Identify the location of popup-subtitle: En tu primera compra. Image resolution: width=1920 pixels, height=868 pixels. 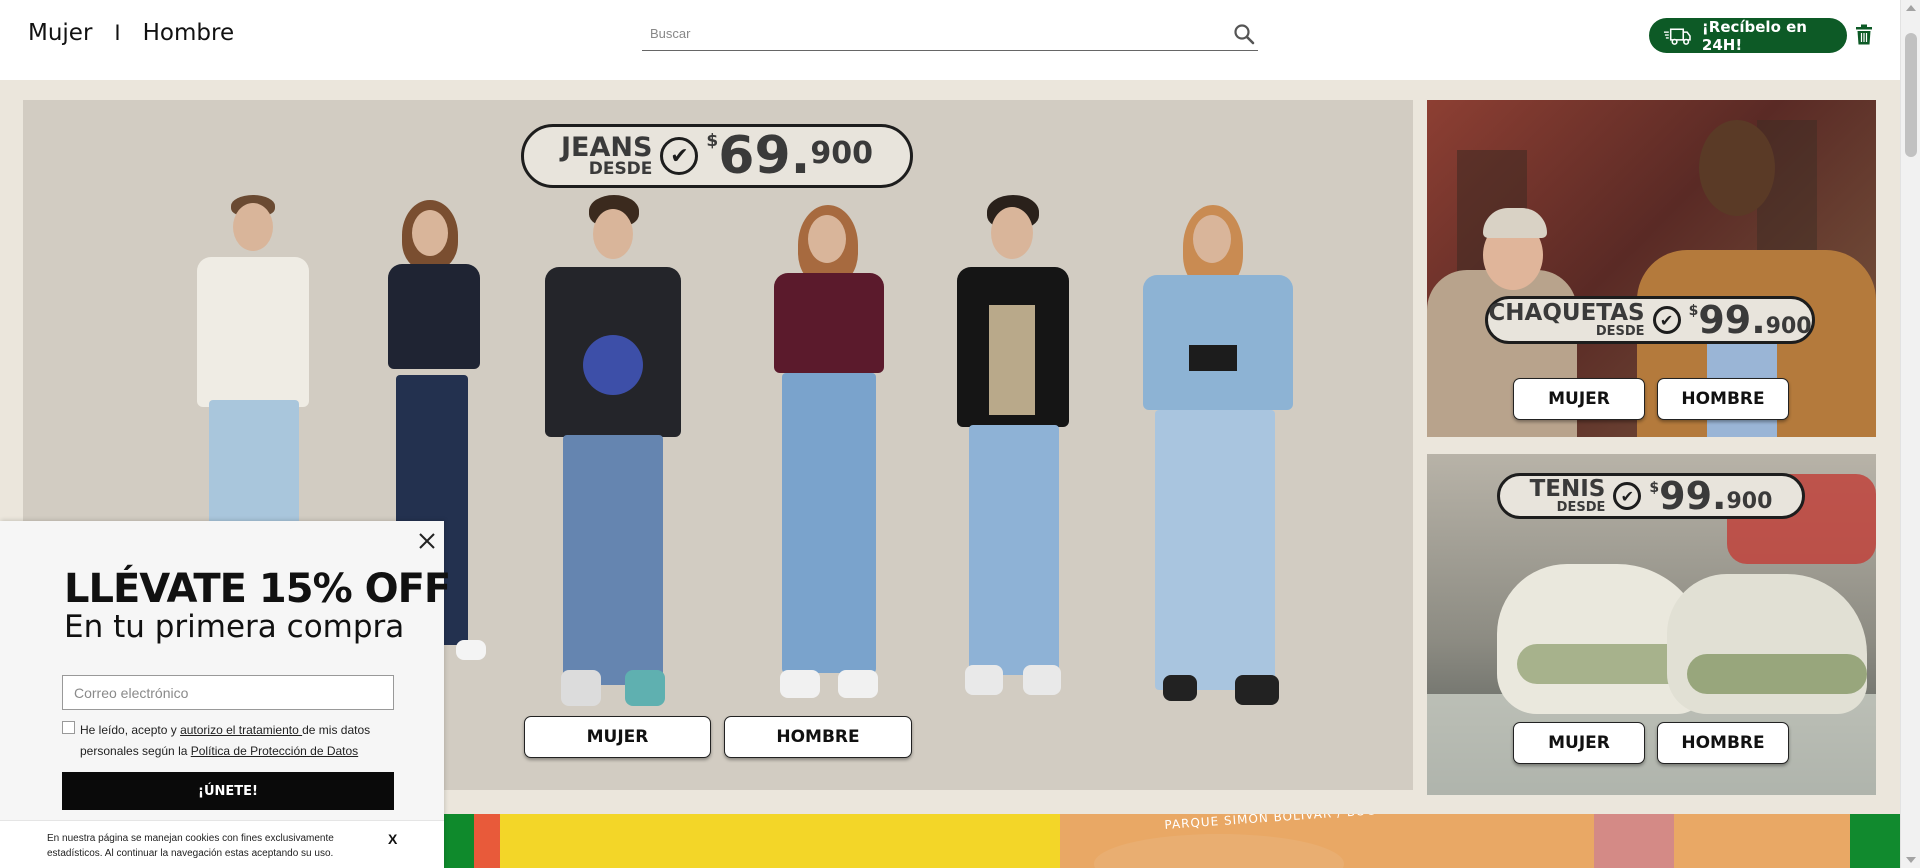
(234, 627).